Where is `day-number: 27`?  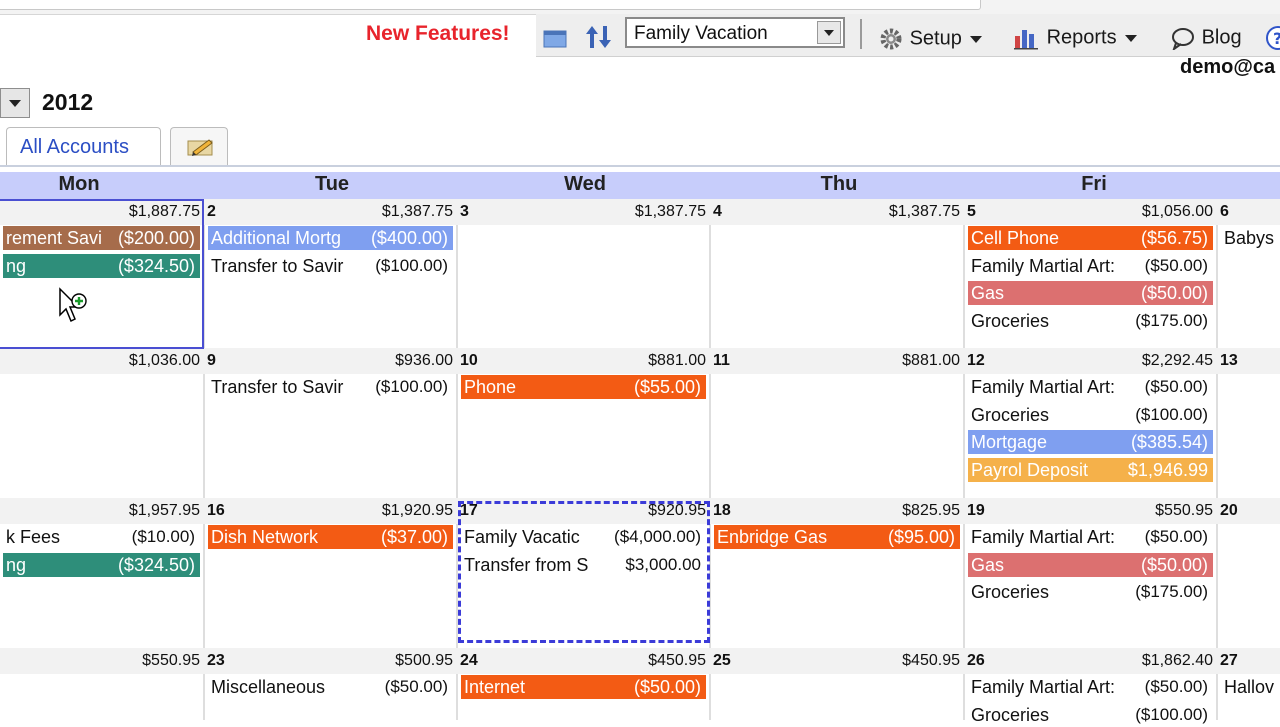
day-number: 27 is located at coordinates (1229, 660).